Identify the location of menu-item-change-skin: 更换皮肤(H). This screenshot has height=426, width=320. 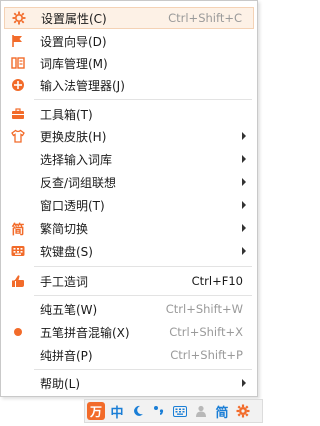
(129, 136).